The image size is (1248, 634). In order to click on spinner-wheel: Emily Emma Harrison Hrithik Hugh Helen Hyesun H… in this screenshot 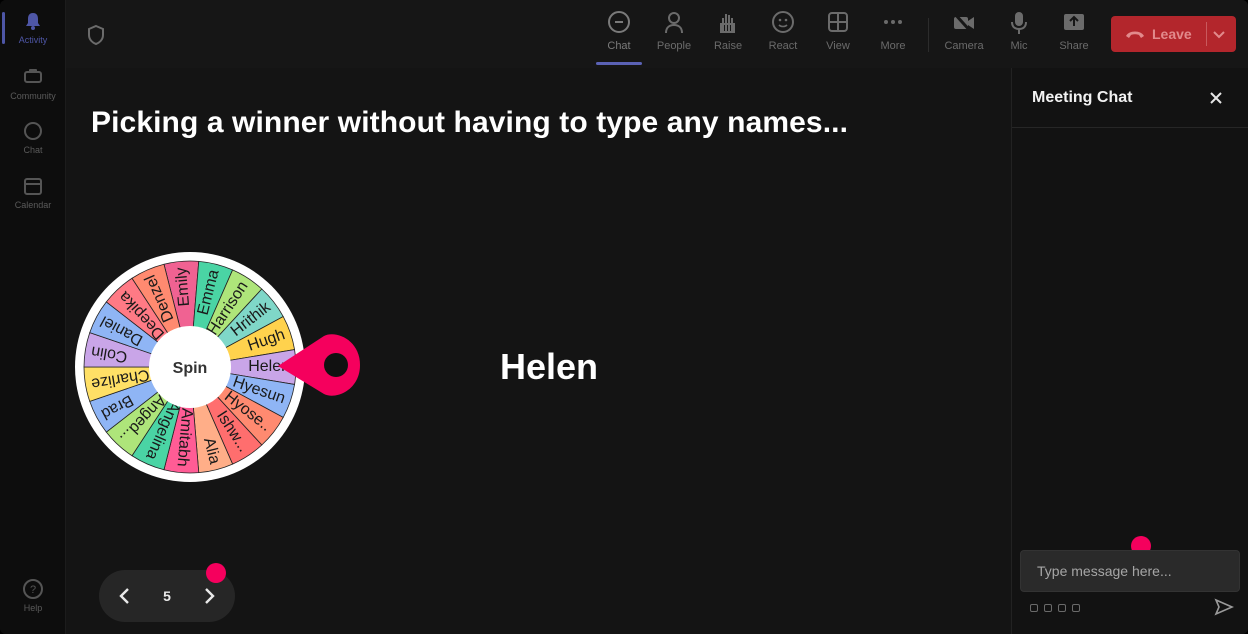, I will do `click(224, 368)`.